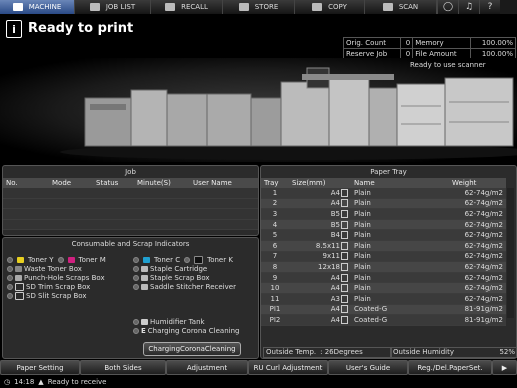 This screenshot has width=517, height=388. What do you see at coordinates (407, 43) in the screenshot?
I see `orig-count-value: 0` at bounding box center [407, 43].